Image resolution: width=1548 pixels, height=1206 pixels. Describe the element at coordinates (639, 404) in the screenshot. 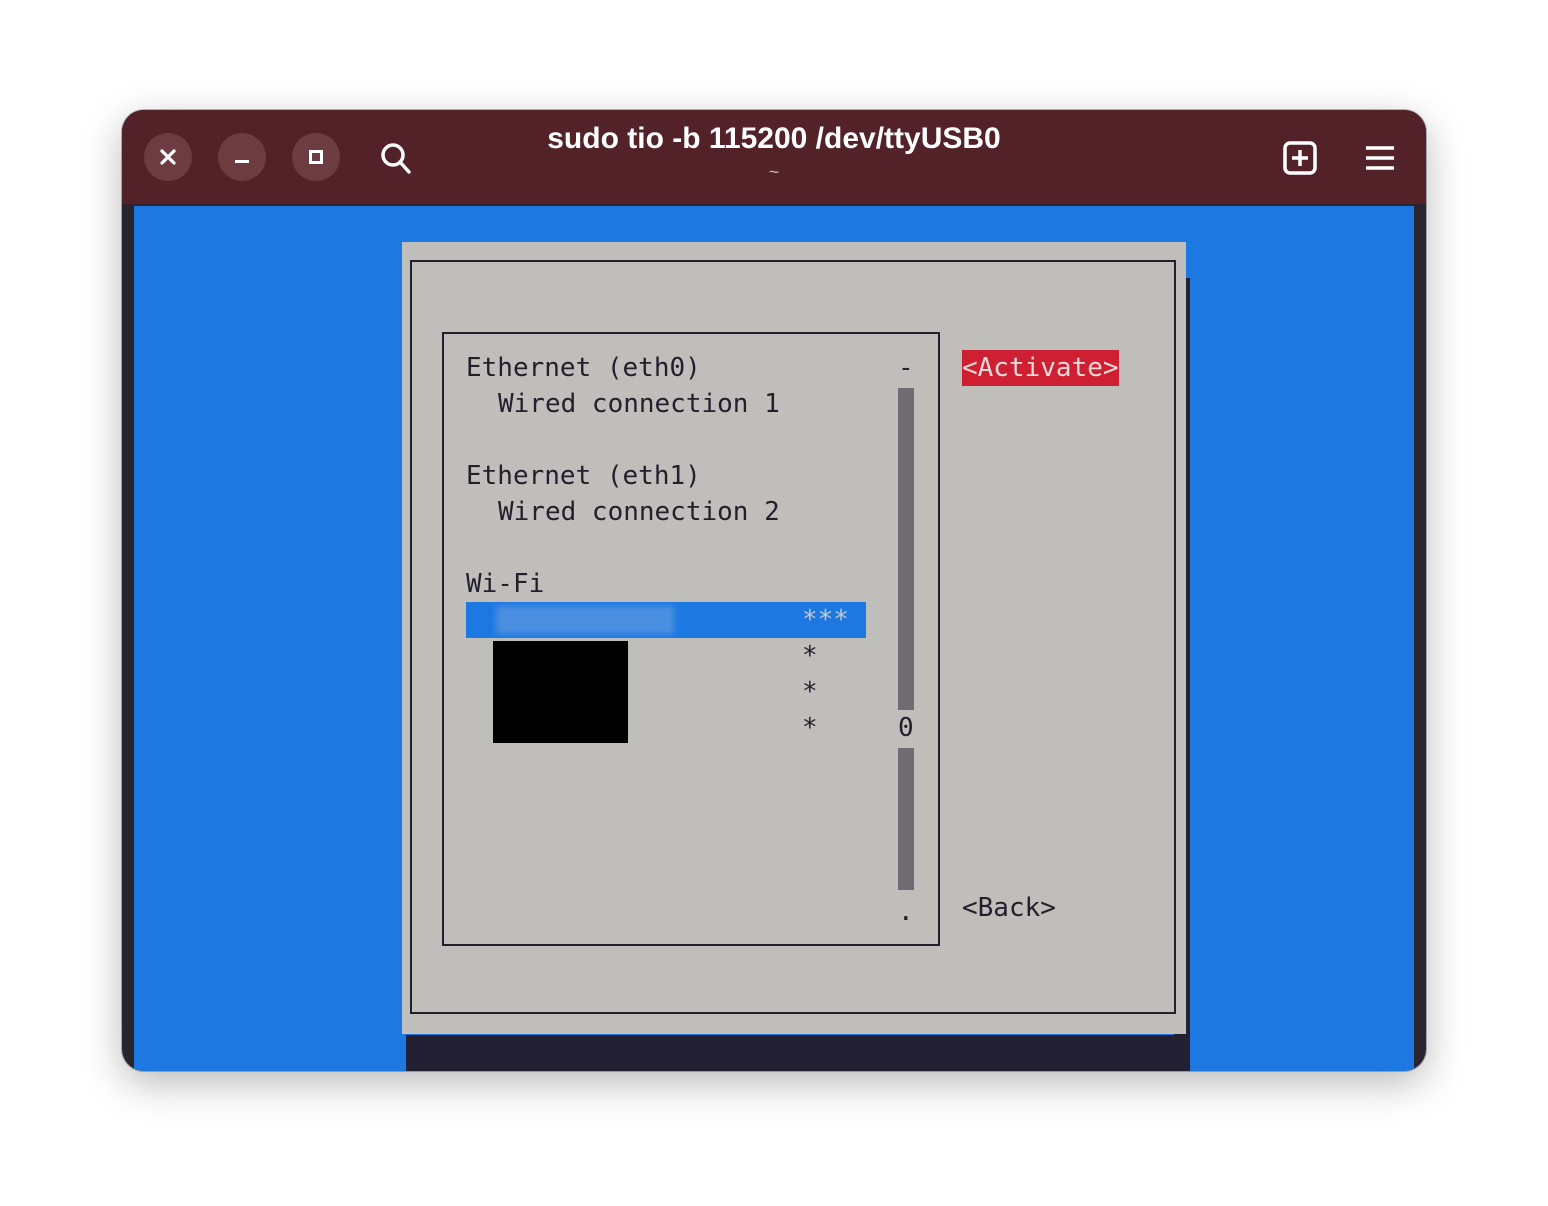

I see `connection-item: Wired connection 1` at that location.